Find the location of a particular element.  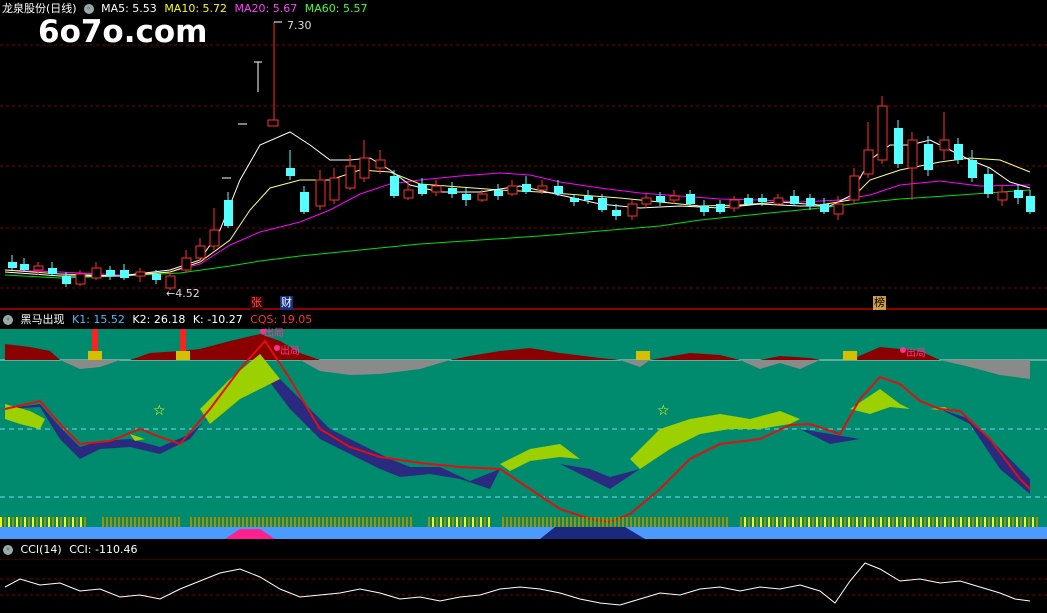

cci-value-label: CCI: -110.46 is located at coordinates (103, 549).